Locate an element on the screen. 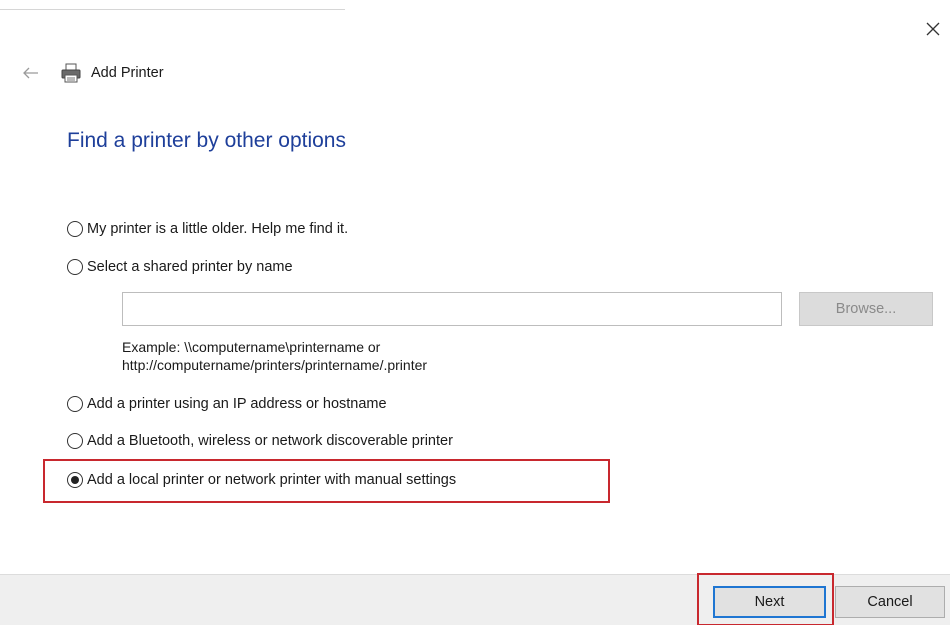 Image resolution: width=950 pixels, height=625 pixels. example-line-1: Example: \\computername\printername or is located at coordinates (251, 347).